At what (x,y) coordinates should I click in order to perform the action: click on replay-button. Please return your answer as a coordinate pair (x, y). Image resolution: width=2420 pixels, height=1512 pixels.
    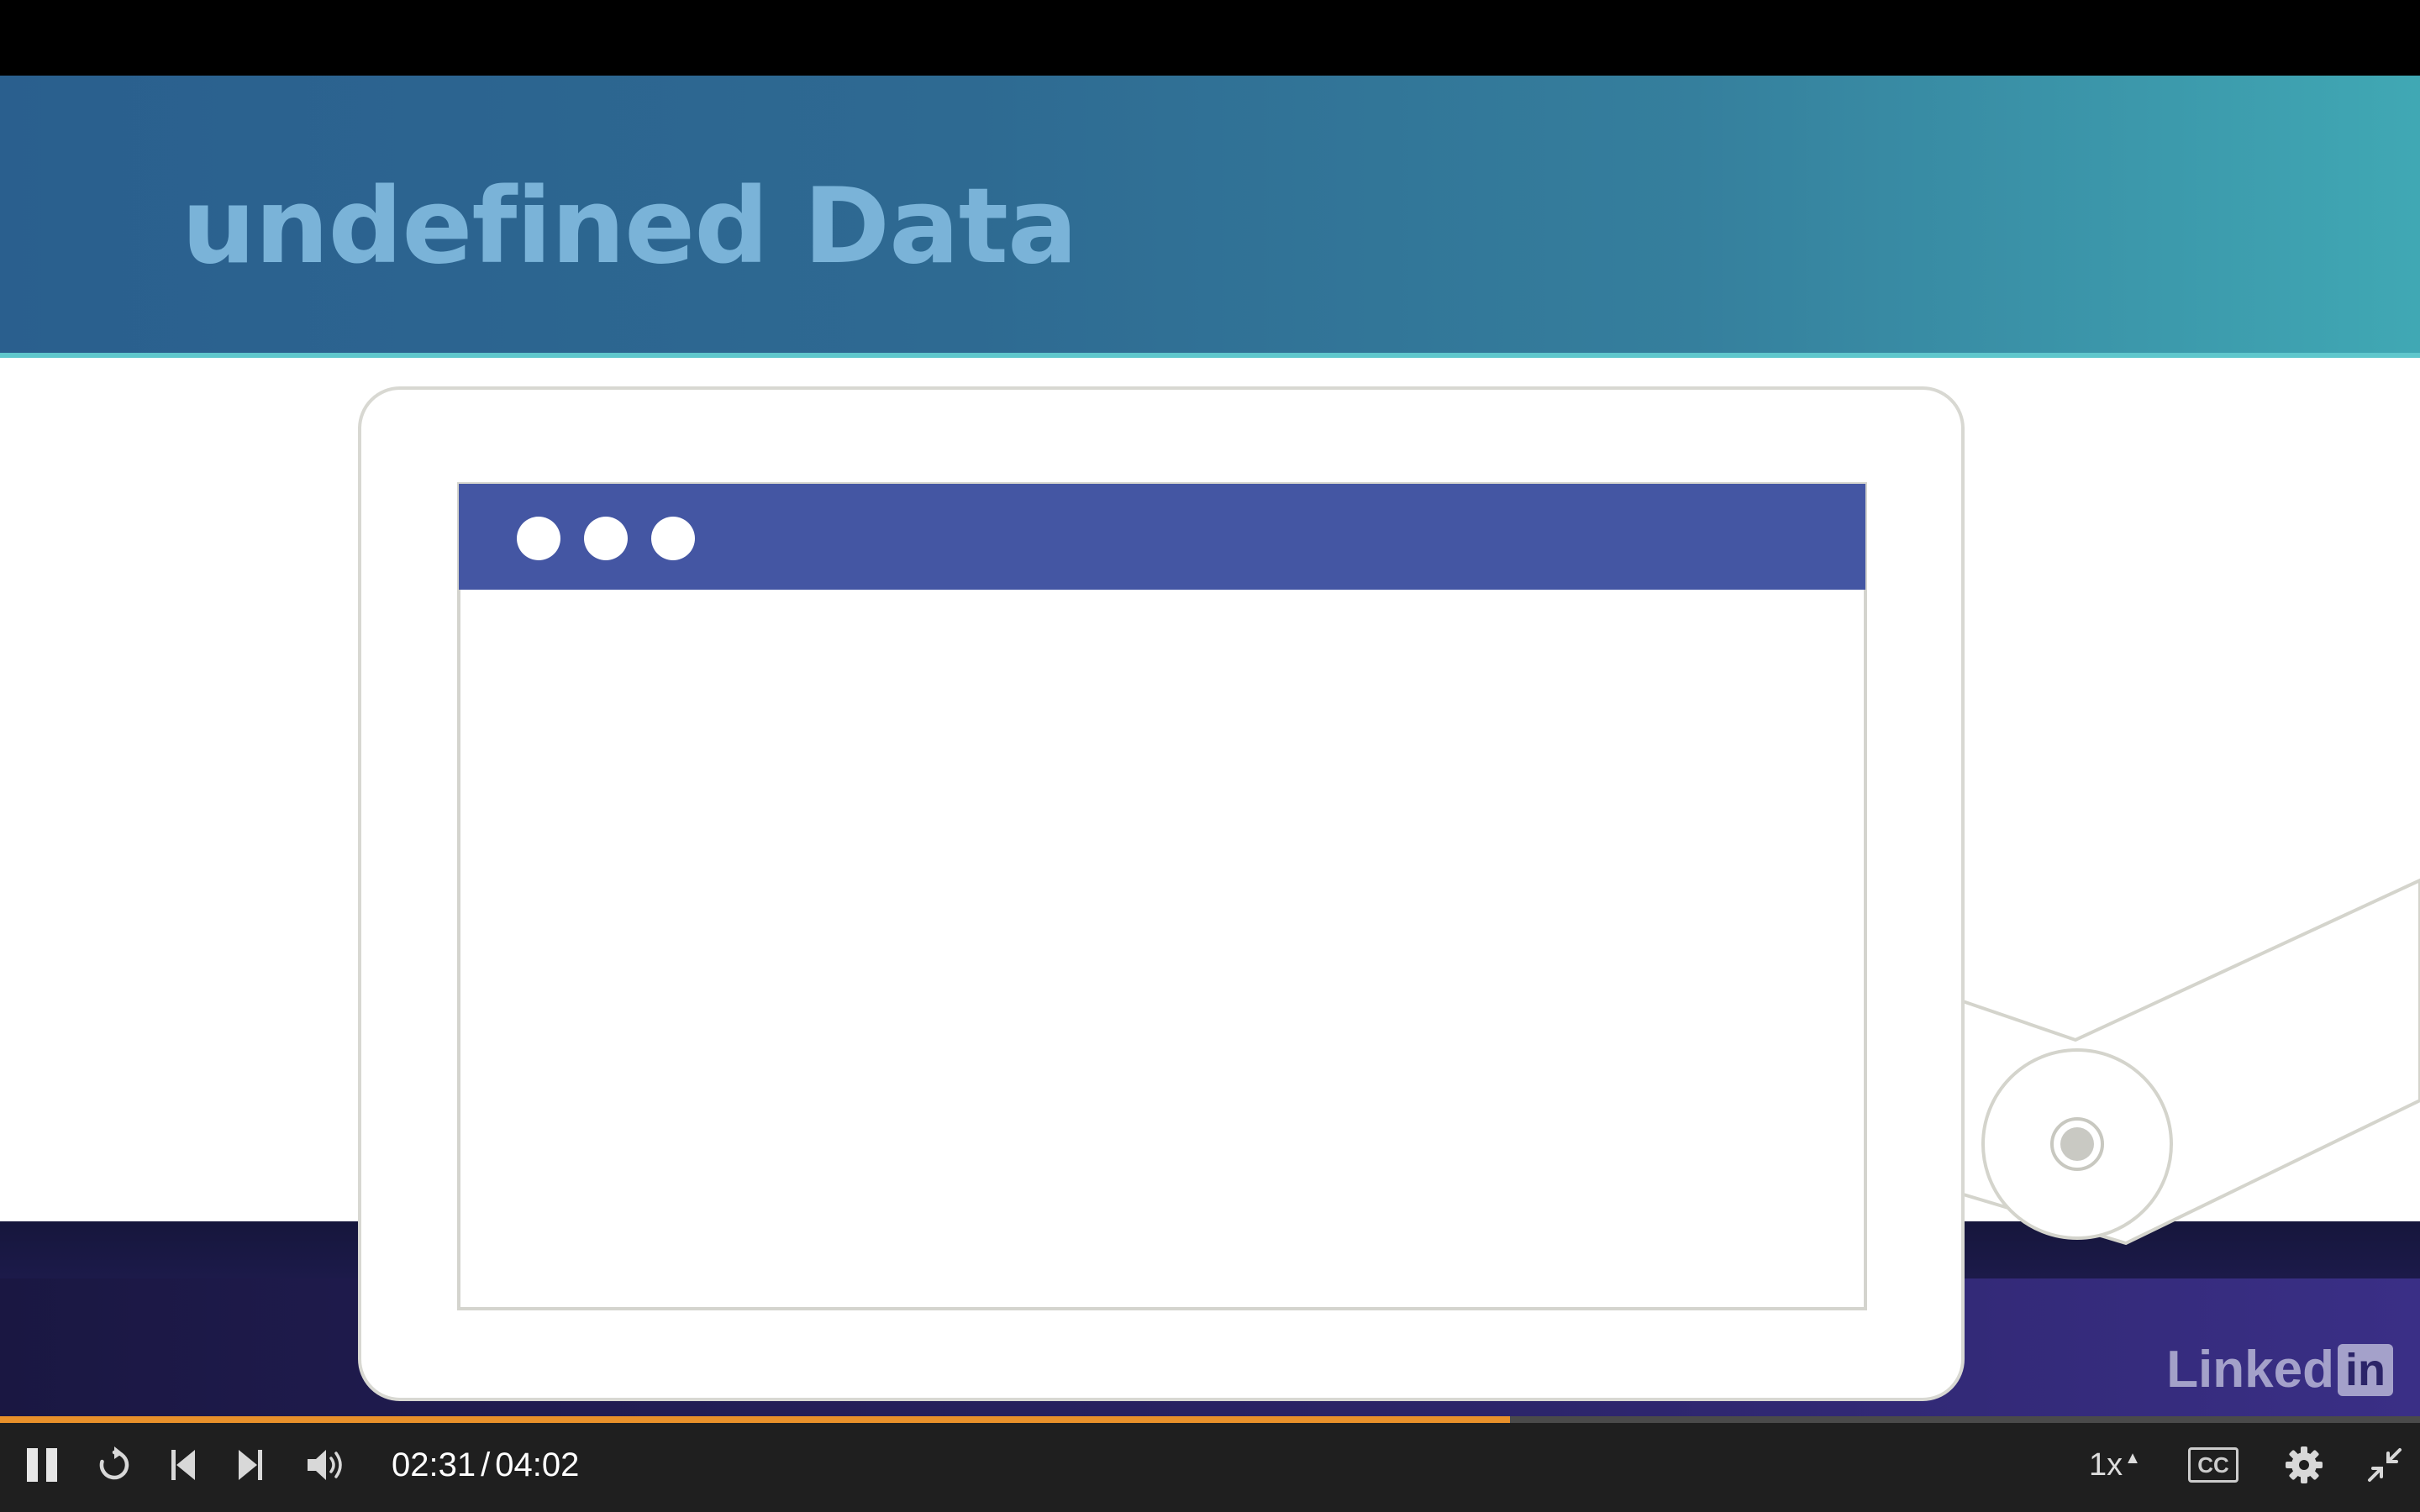
    Looking at the image, I should click on (114, 1465).